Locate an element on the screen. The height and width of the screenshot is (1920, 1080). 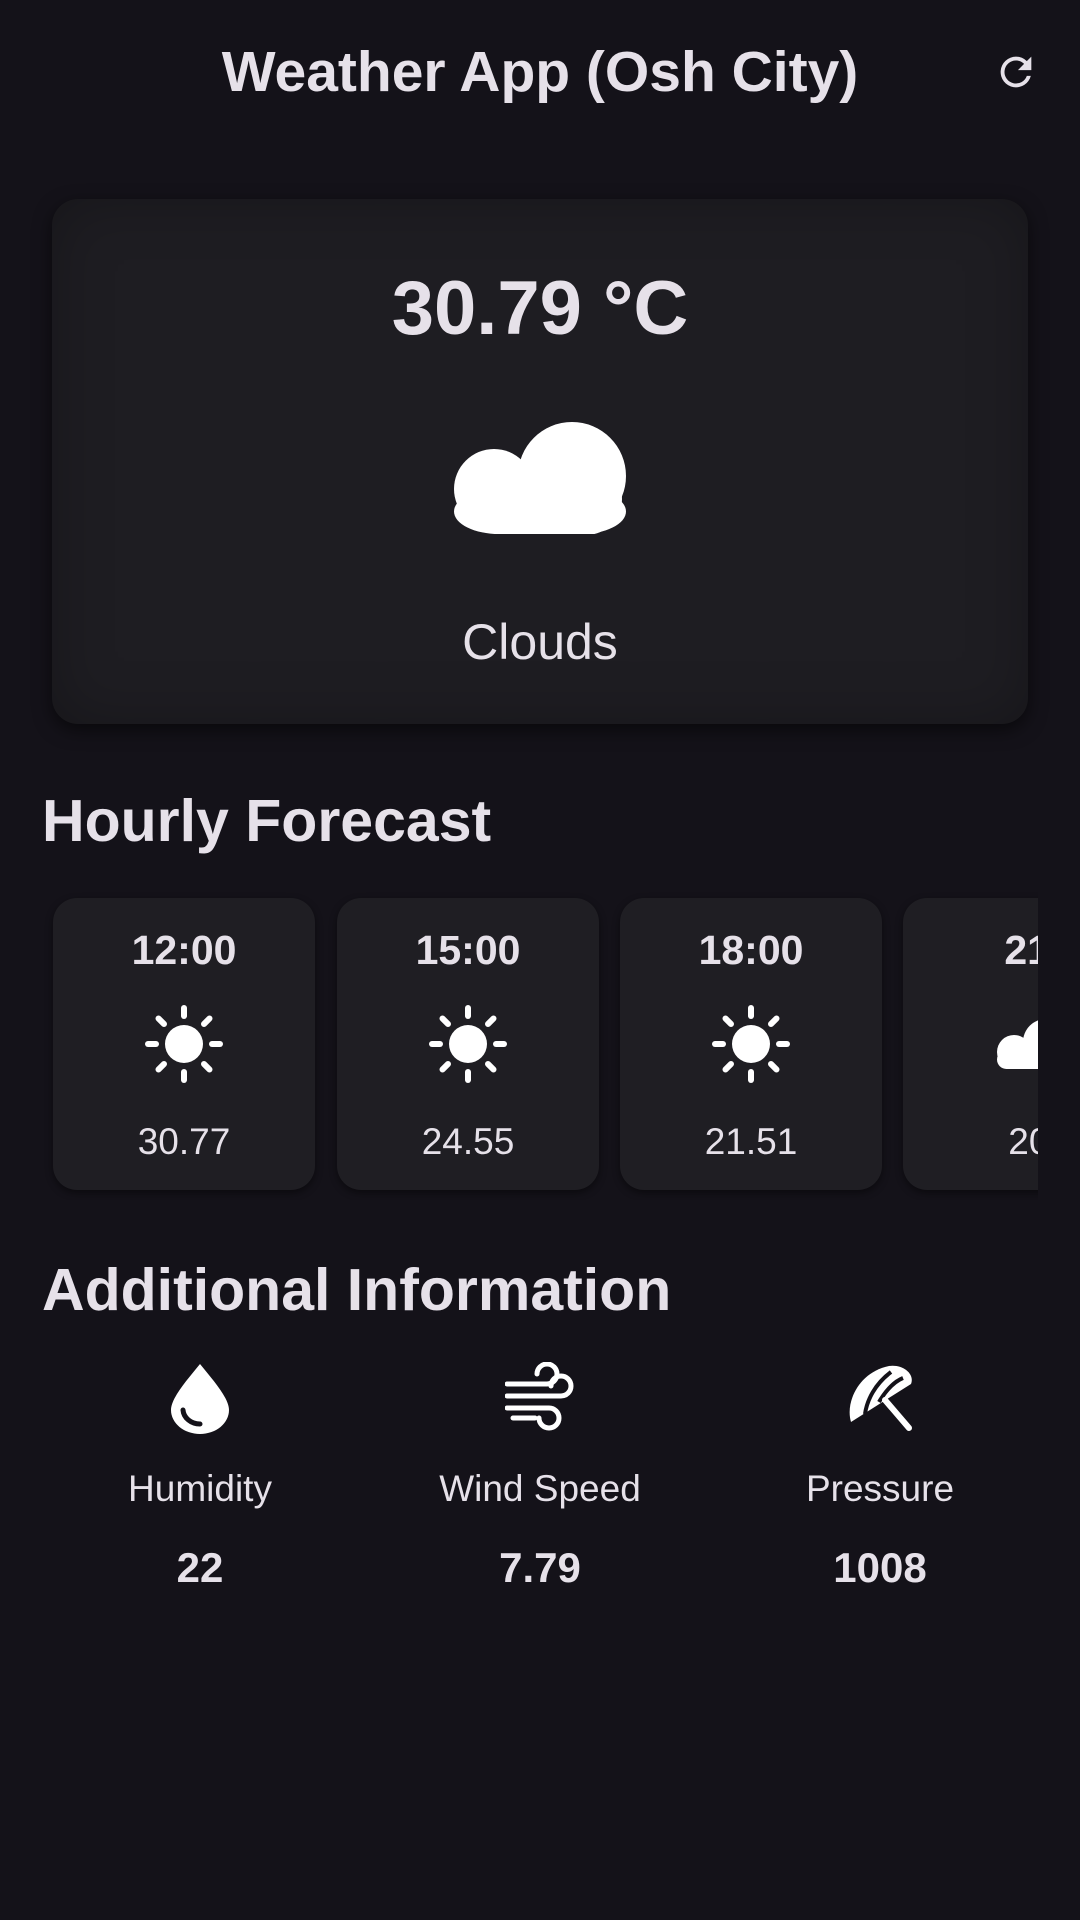
forecast-time: 15:00 is located at coordinates (468, 950).